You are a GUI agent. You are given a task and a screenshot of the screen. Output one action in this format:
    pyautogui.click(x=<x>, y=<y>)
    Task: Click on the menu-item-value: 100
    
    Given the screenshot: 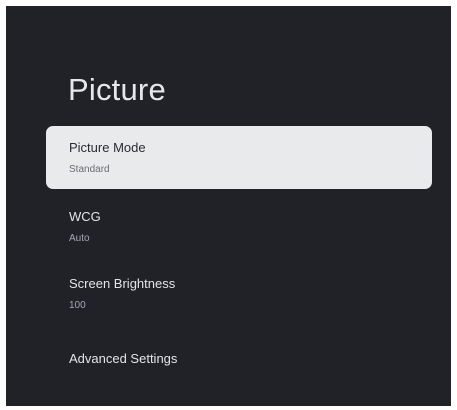 What is the action you would take?
    pyautogui.click(x=77, y=305)
    